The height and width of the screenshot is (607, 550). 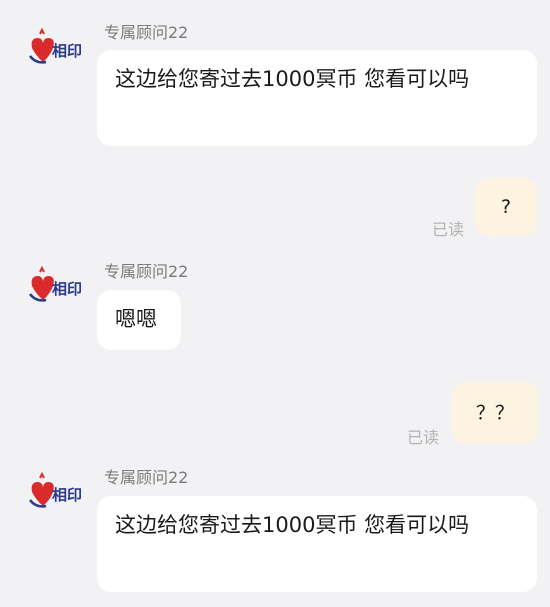 What do you see at coordinates (139, 320) in the screenshot?
I see `message-bubble-incoming: 嗯嗯` at bounding box center [139, 320].